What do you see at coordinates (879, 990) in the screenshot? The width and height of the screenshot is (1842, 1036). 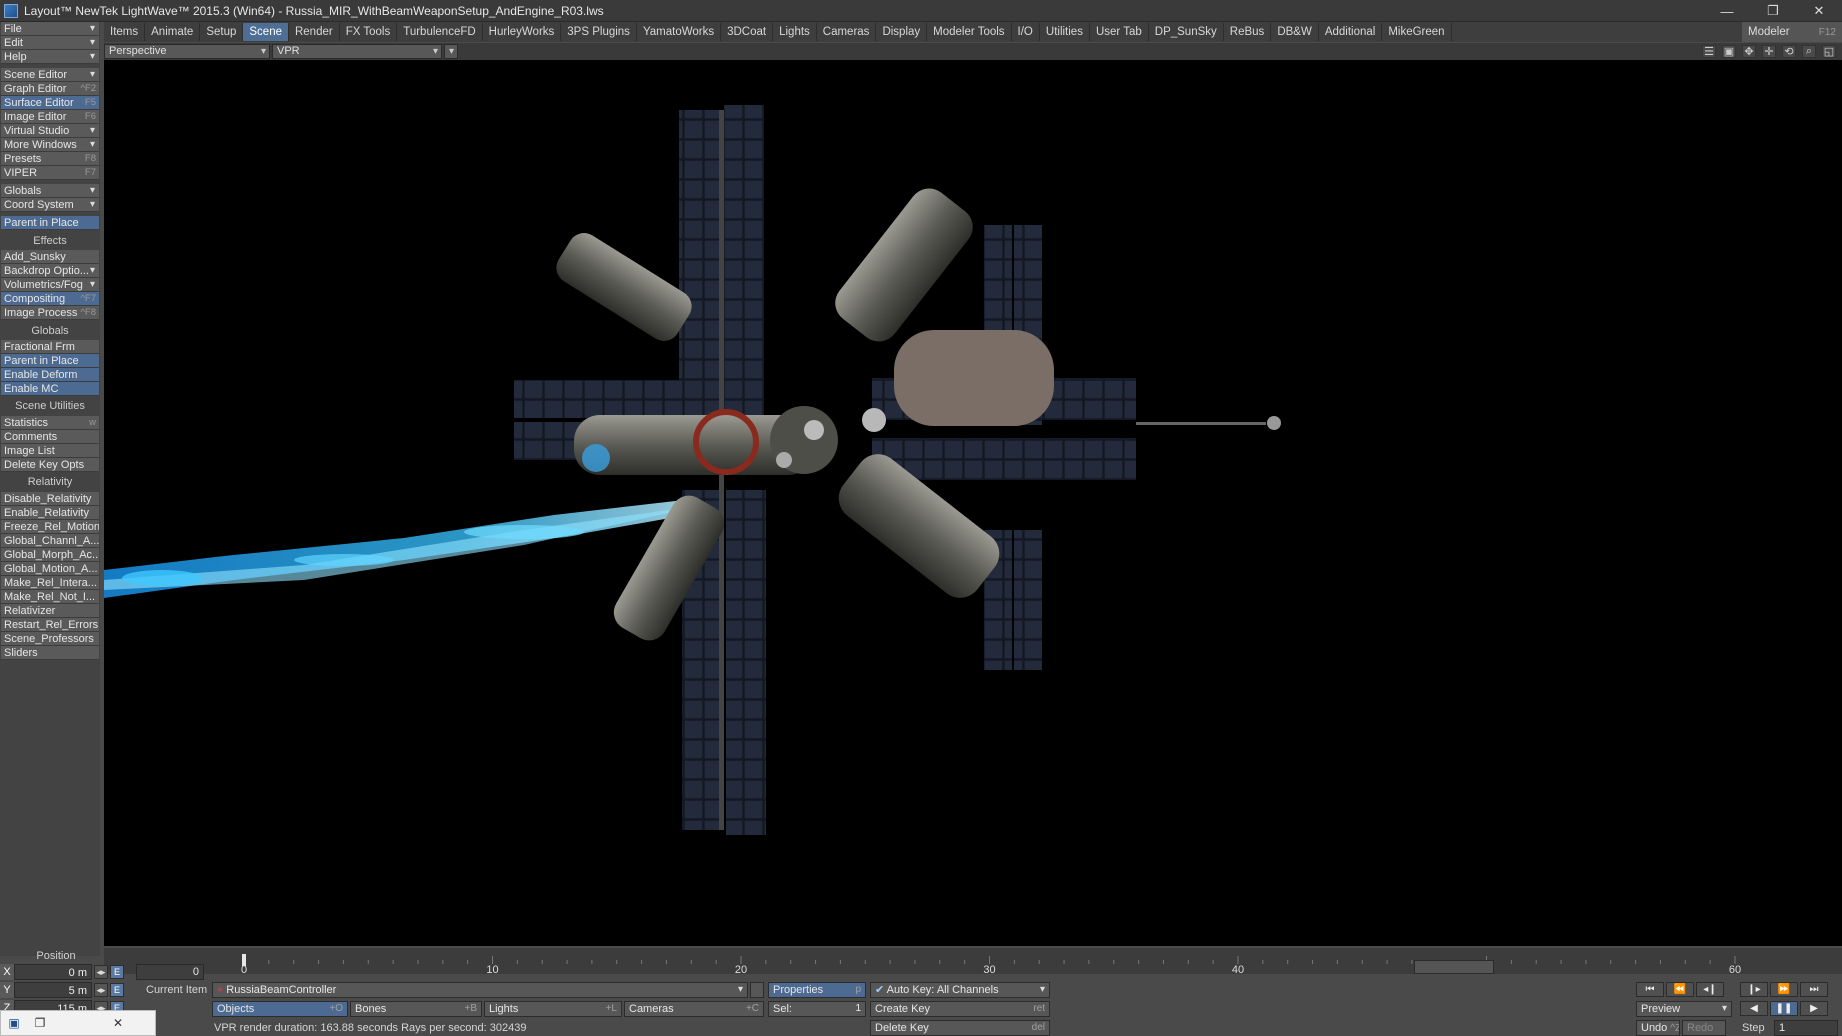 I see `auto-key-check-icon: ✔` at bounding box center [879, 990].